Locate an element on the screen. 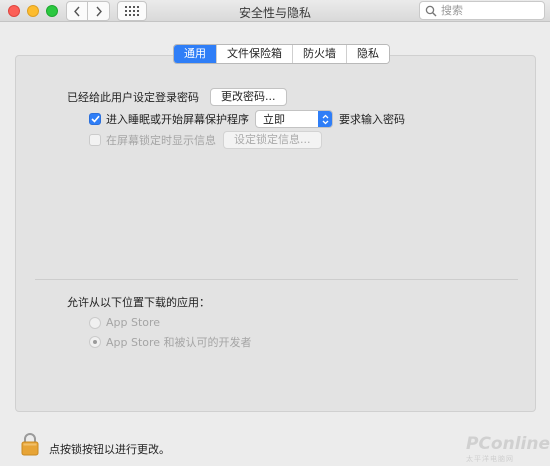 The height and width of the screenshot is (466, 550). downloads-heading-row: 允许从以下位置下载的应用： is located at coordinates (138, 302).